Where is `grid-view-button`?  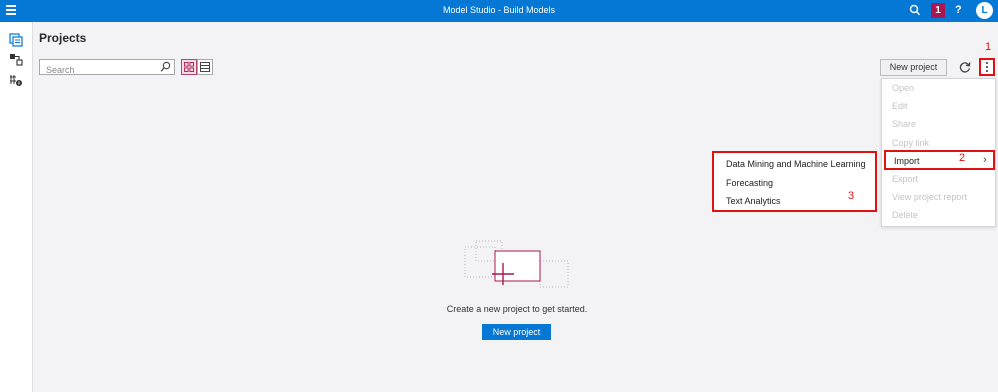 grid-view-button is located at coordinates (189, 67).